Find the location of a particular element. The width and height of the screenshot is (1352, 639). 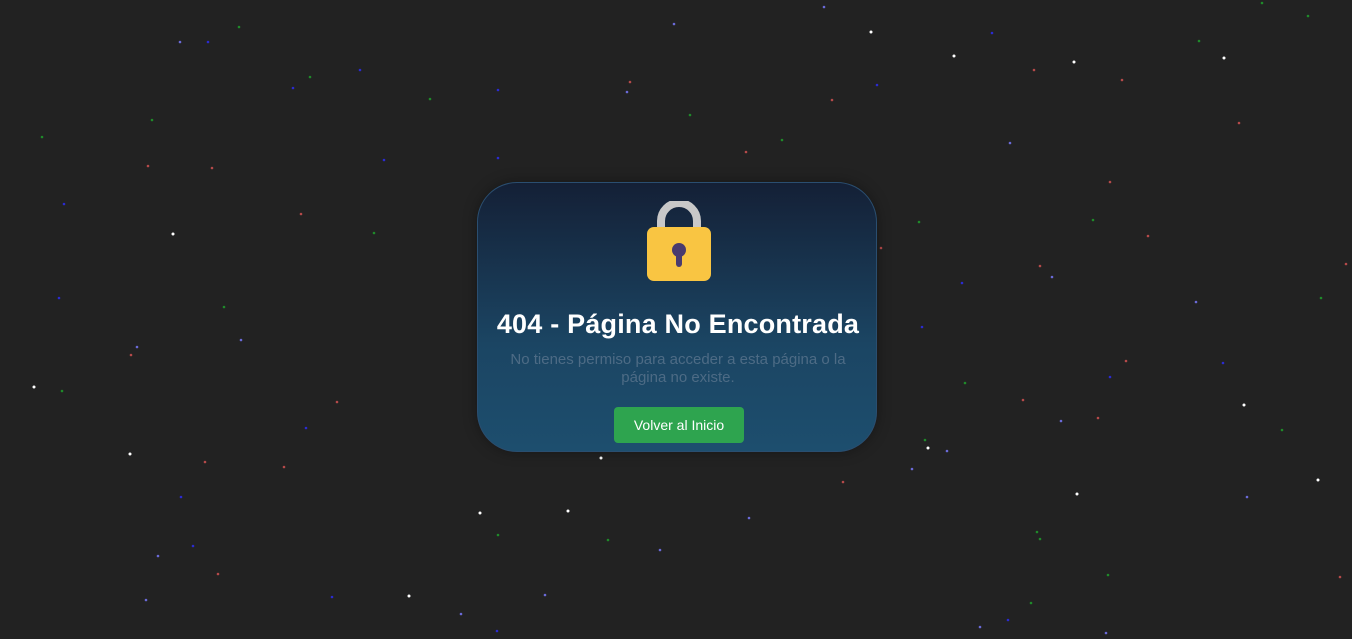

page-title: 404 - Página No Encontrada is located at coordinates (678, 324).